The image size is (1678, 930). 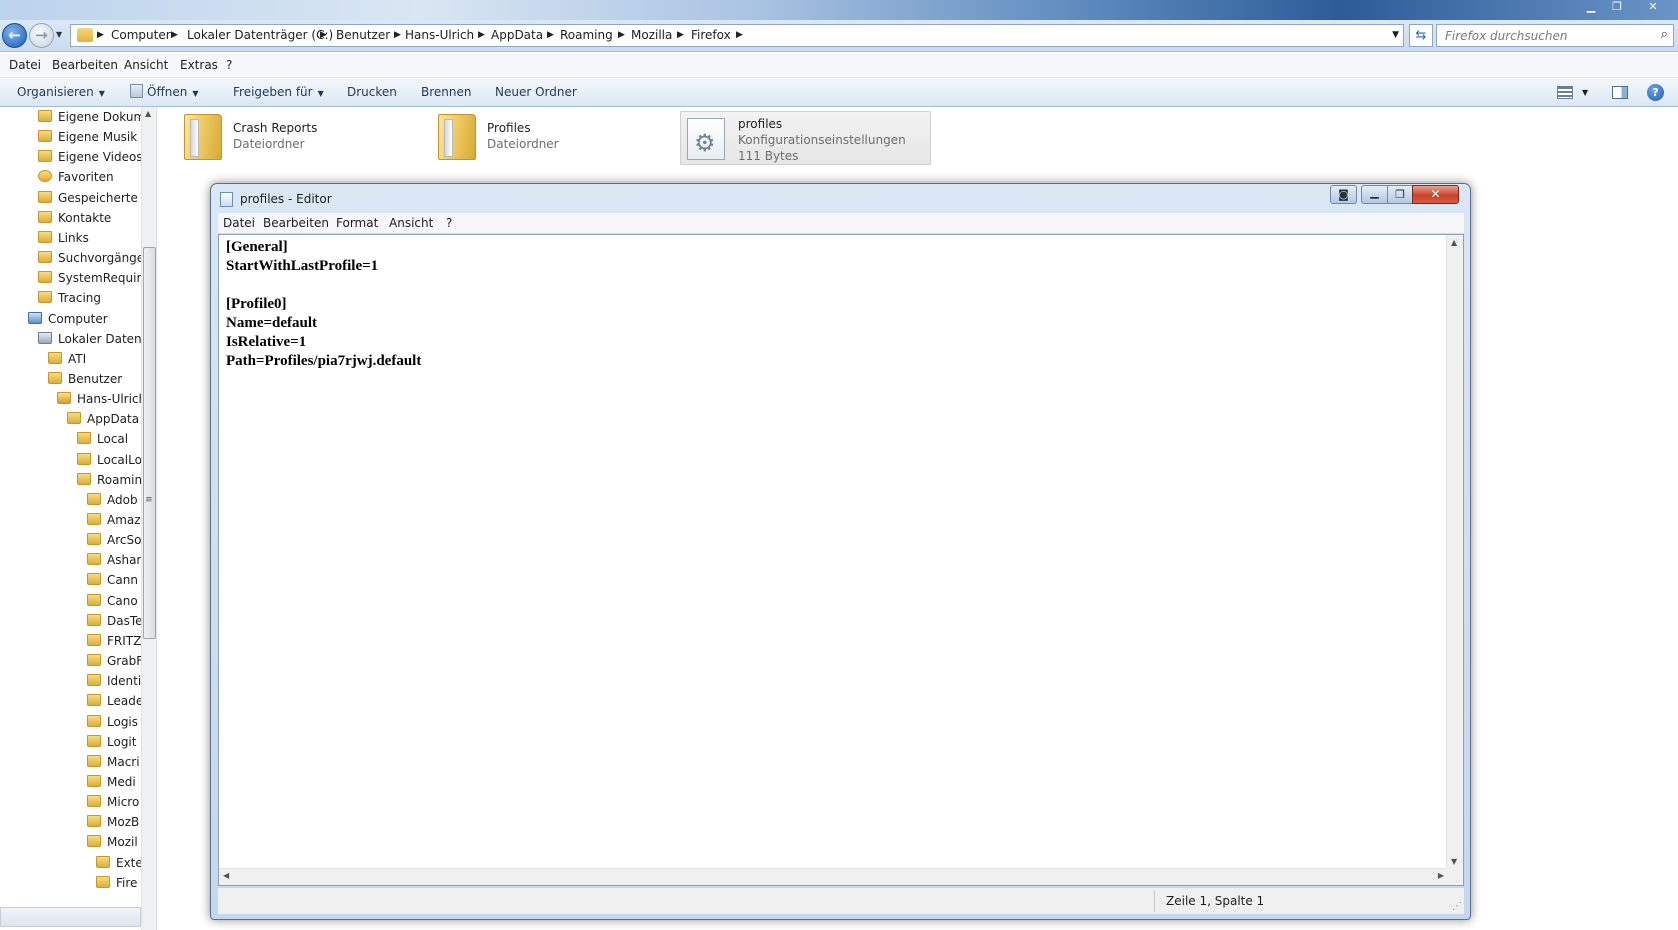 I want to click on tree-item: GrabF, so click(x=114, y=661).